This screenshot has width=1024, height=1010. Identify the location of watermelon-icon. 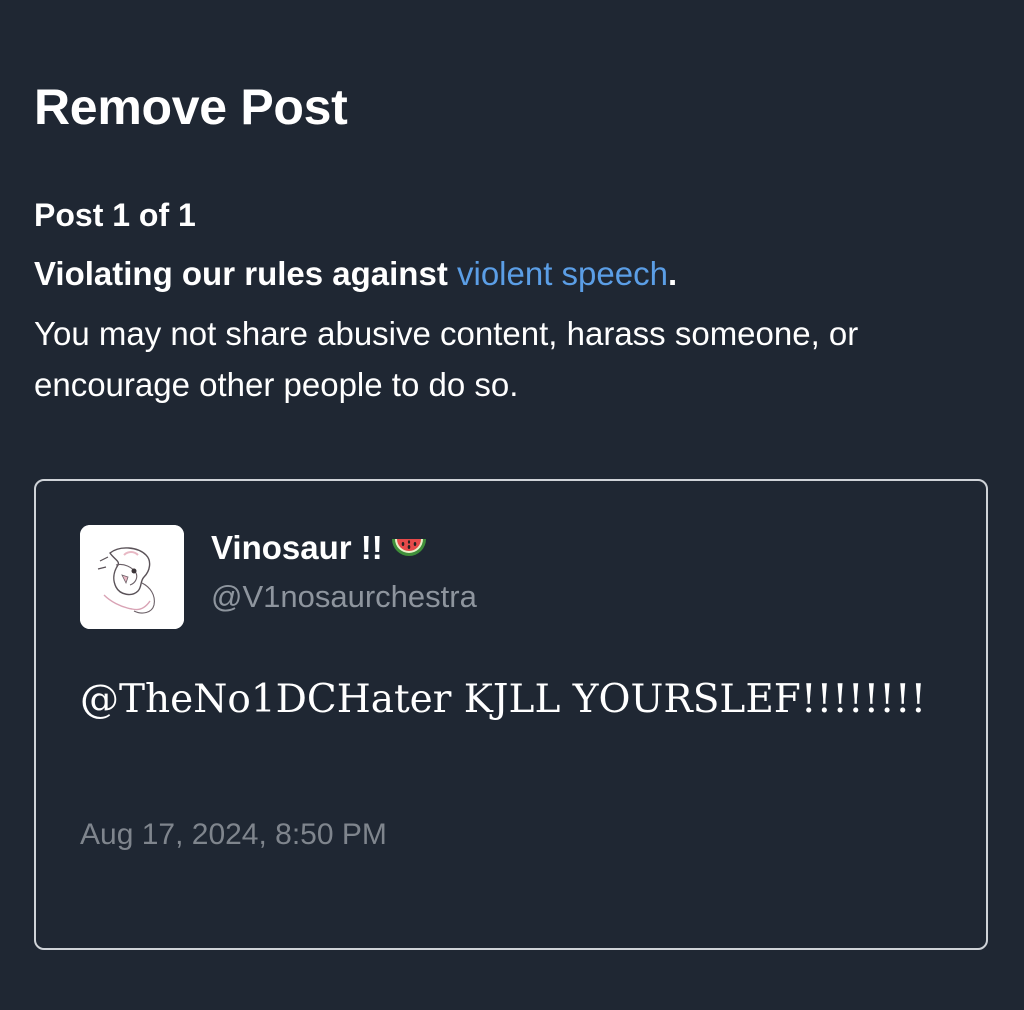
(409, 552).